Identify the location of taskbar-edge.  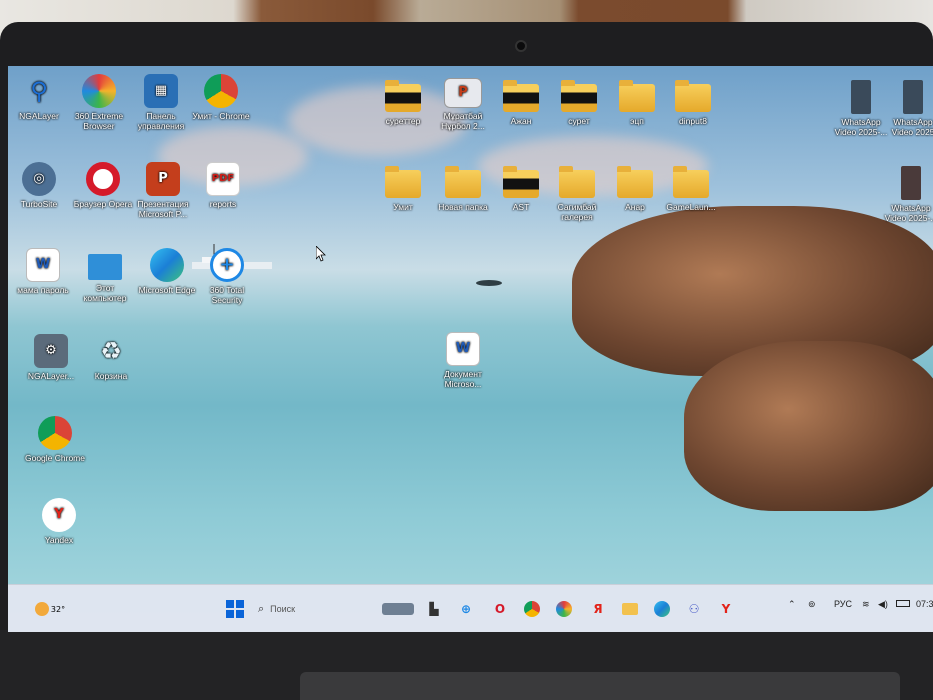
(662, 609).